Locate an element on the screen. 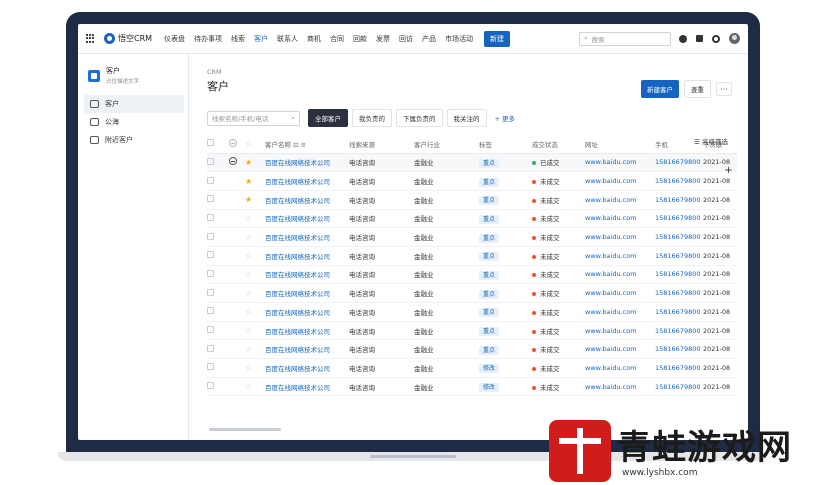  filter-chip: 全部客户 is located at coordinates (328, 118).